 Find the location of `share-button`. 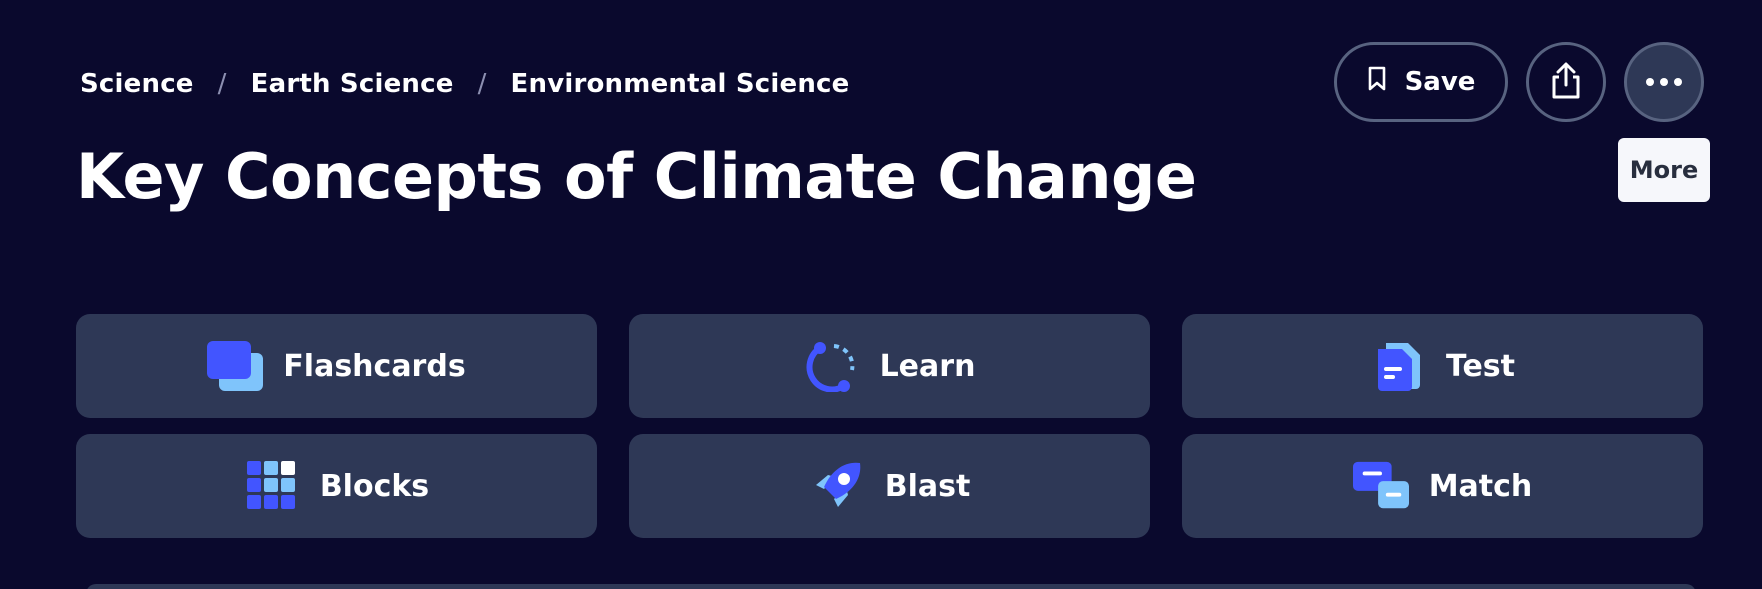

share-button is located at coordinates (1566, 82).